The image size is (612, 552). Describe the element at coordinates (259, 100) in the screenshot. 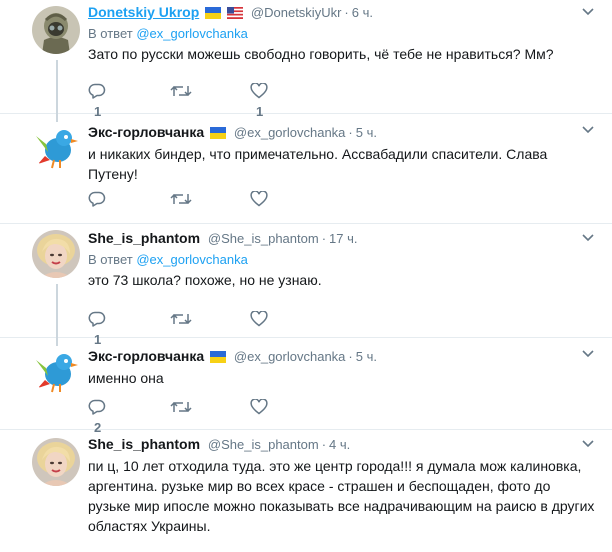

I see `like-button: 1` at that location.